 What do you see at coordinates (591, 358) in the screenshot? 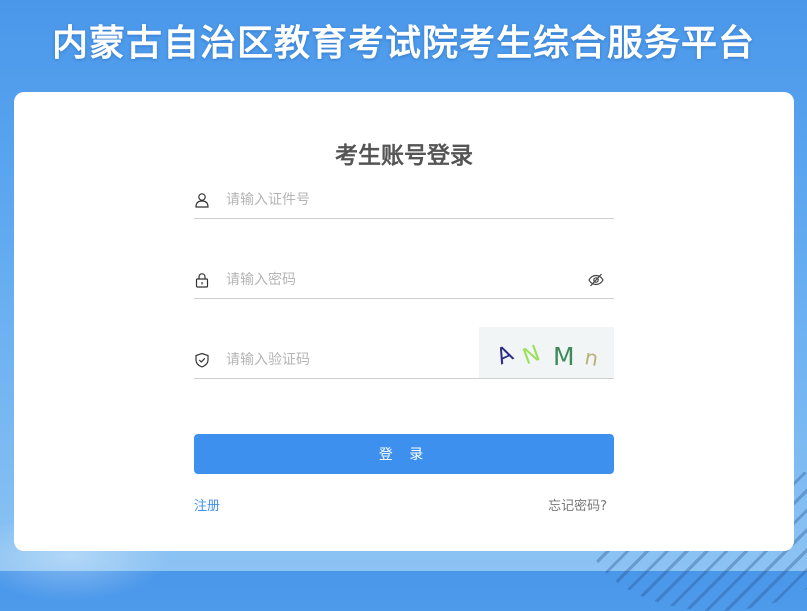
I see `captcha-char: n` at bounding box center [591, 358].